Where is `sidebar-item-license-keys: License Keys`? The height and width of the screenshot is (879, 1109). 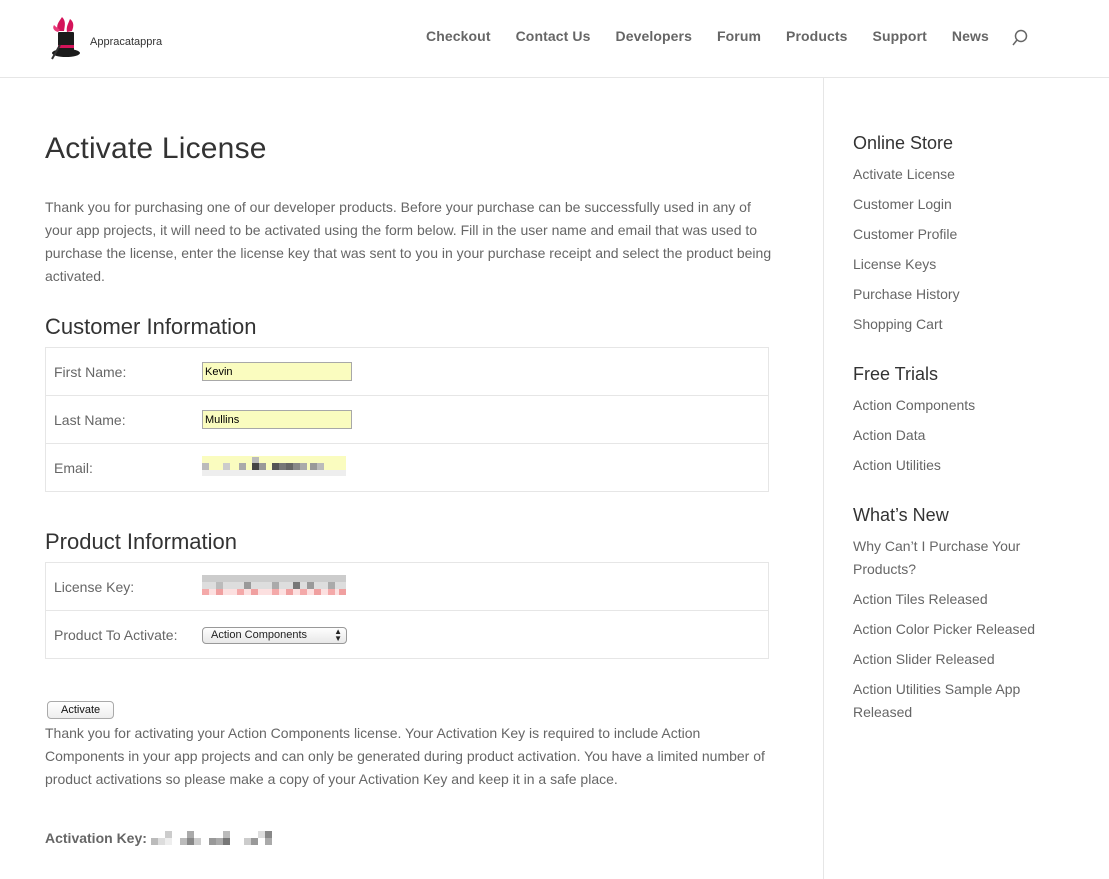 sidebar-item-license-keys: License Keys is located at coordinates (945, 264).